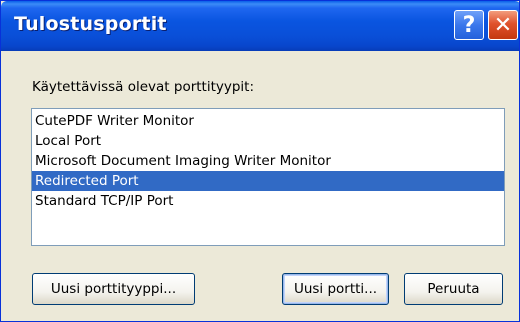 The image size is (520, 322). What do you see at coordinates (90, 24) in the screenshot?
I see `window-title: Tulostusportit` at bounding box center [90, 24].